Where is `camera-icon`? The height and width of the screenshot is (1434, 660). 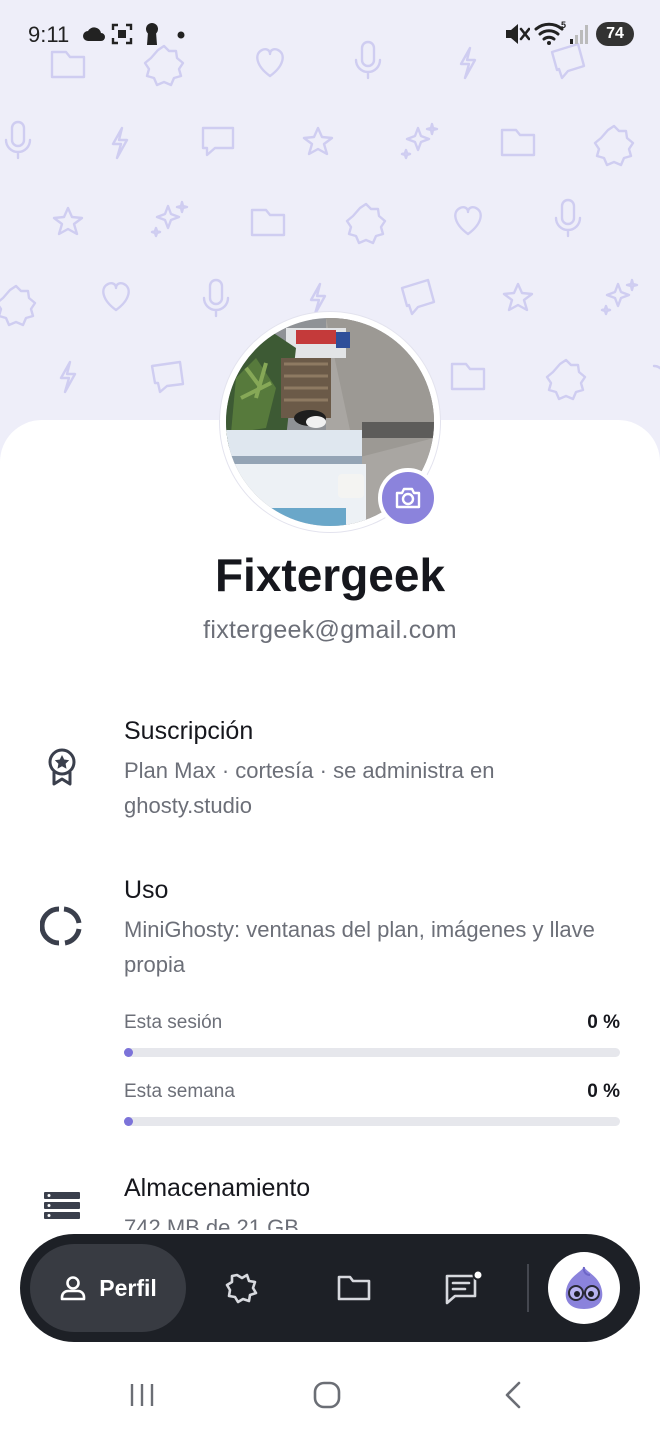 camera-icon is located at coordinates (408, 498).